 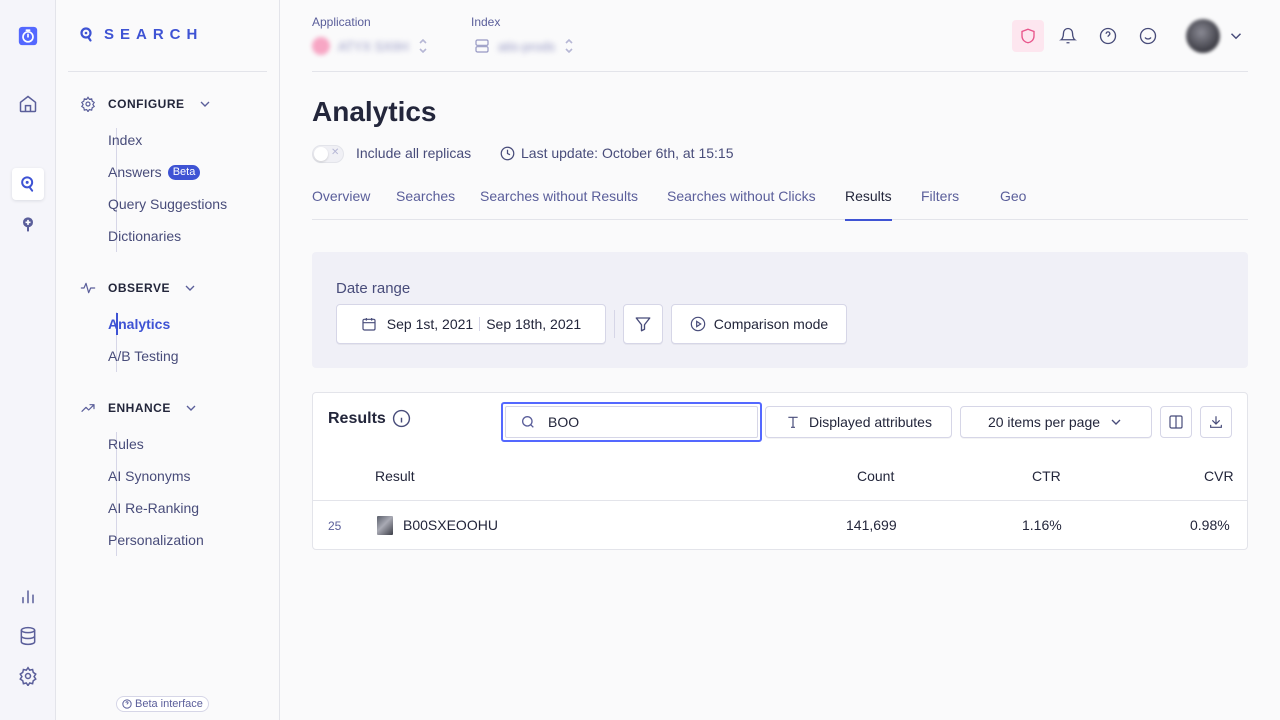 What do you see at coordinates (1044, 422) in the screenshot?
I see `items-per-page-label: 20 items per page` at bounding box center [1044, 422].